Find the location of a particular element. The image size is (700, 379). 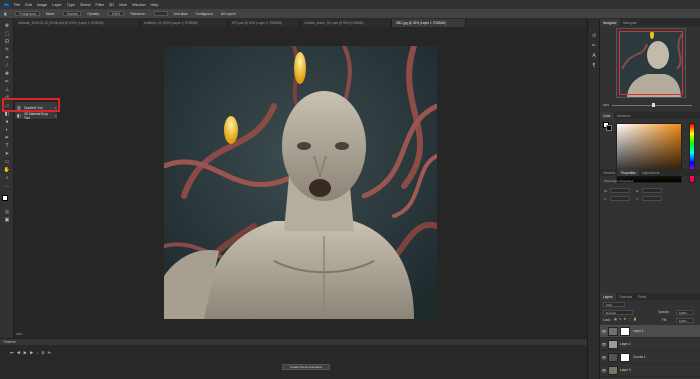

tab-channels: Channels is located at coordinates (625, 296).